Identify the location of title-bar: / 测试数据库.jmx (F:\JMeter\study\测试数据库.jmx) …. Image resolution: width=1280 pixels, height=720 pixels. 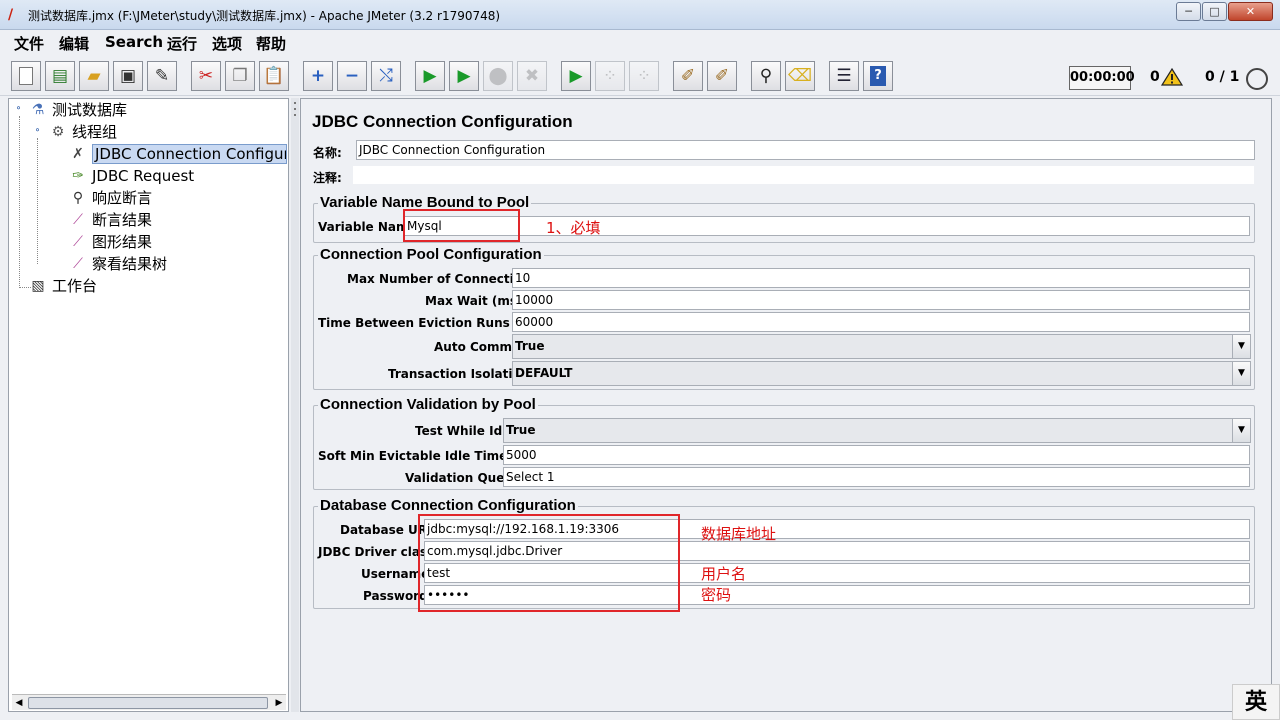
(640, 15).